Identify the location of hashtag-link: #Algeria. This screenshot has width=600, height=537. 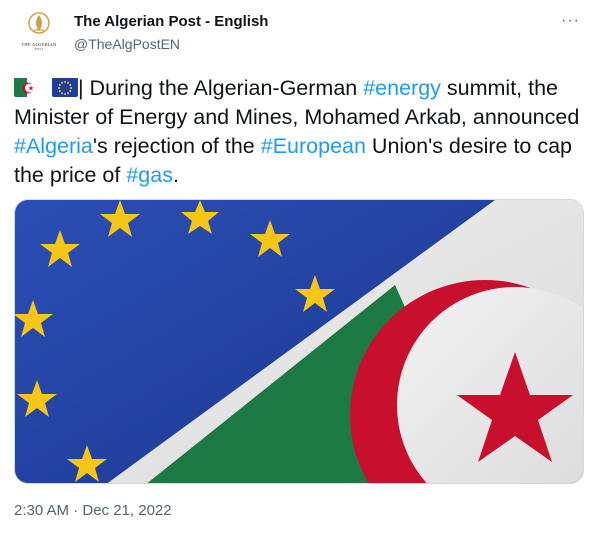
(53, 146).